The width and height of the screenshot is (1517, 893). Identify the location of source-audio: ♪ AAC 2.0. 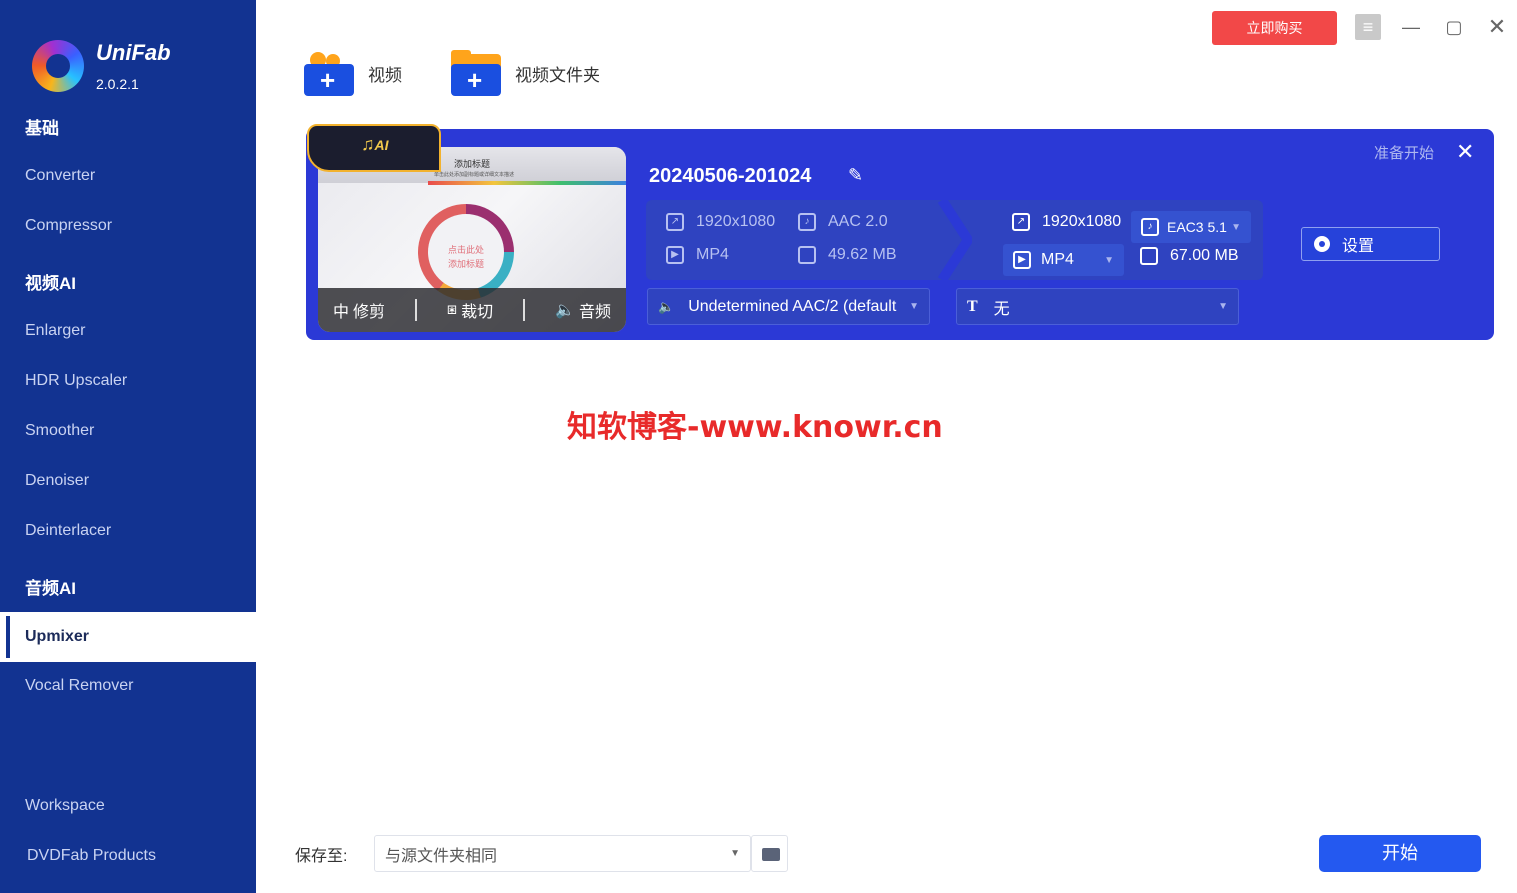
(843, 222).